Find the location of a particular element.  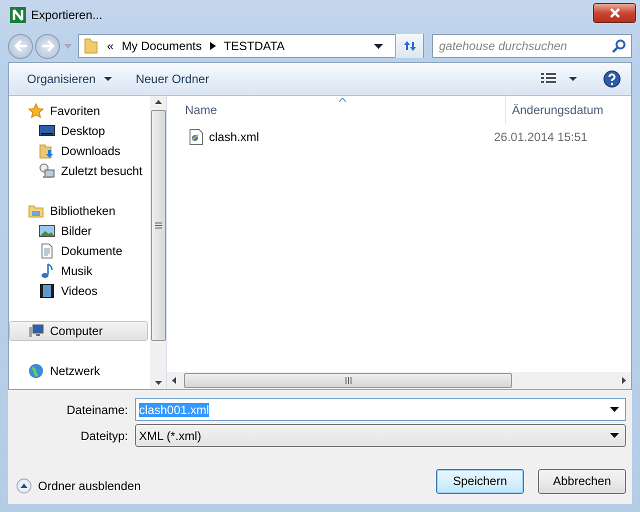

scroll-up-icon is located at coordinates (158, 102).